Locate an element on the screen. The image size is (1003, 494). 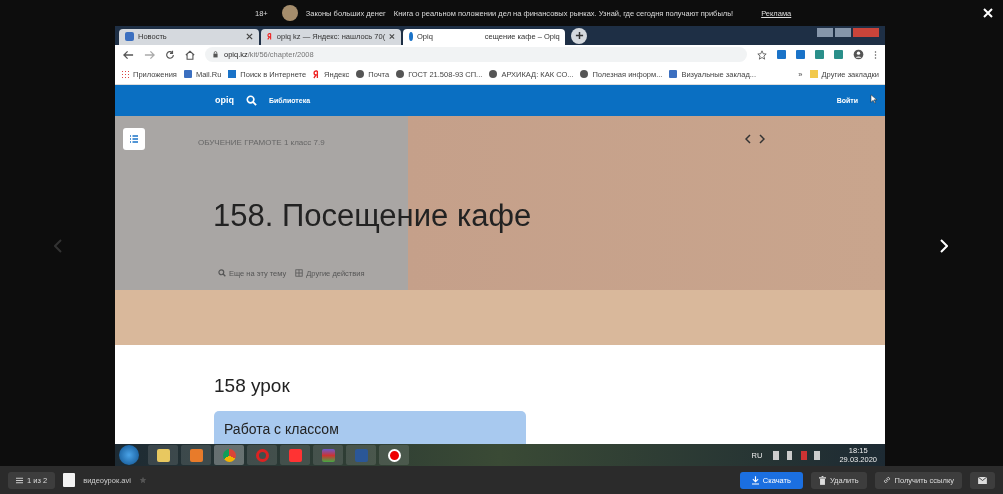
contents-button is located at coordinates (134, 138).